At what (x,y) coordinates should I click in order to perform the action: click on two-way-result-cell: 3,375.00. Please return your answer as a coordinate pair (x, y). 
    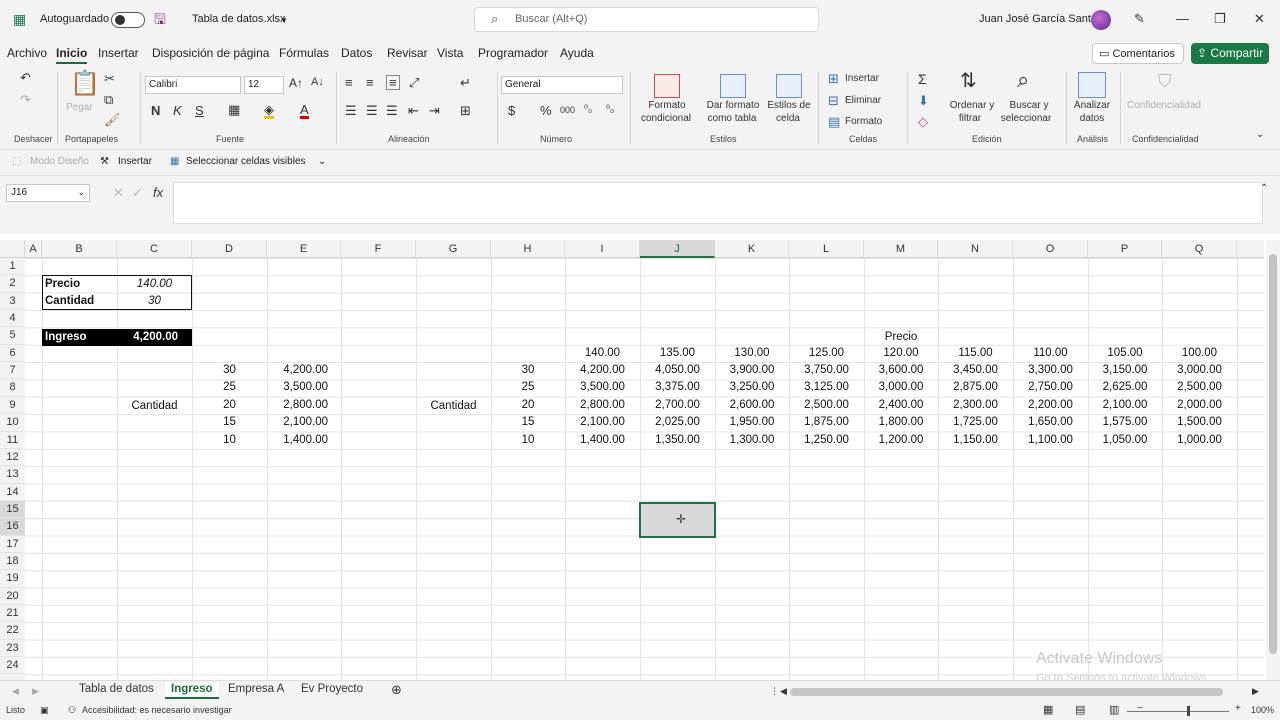
    Looking at the image, I should click on (677, 387).